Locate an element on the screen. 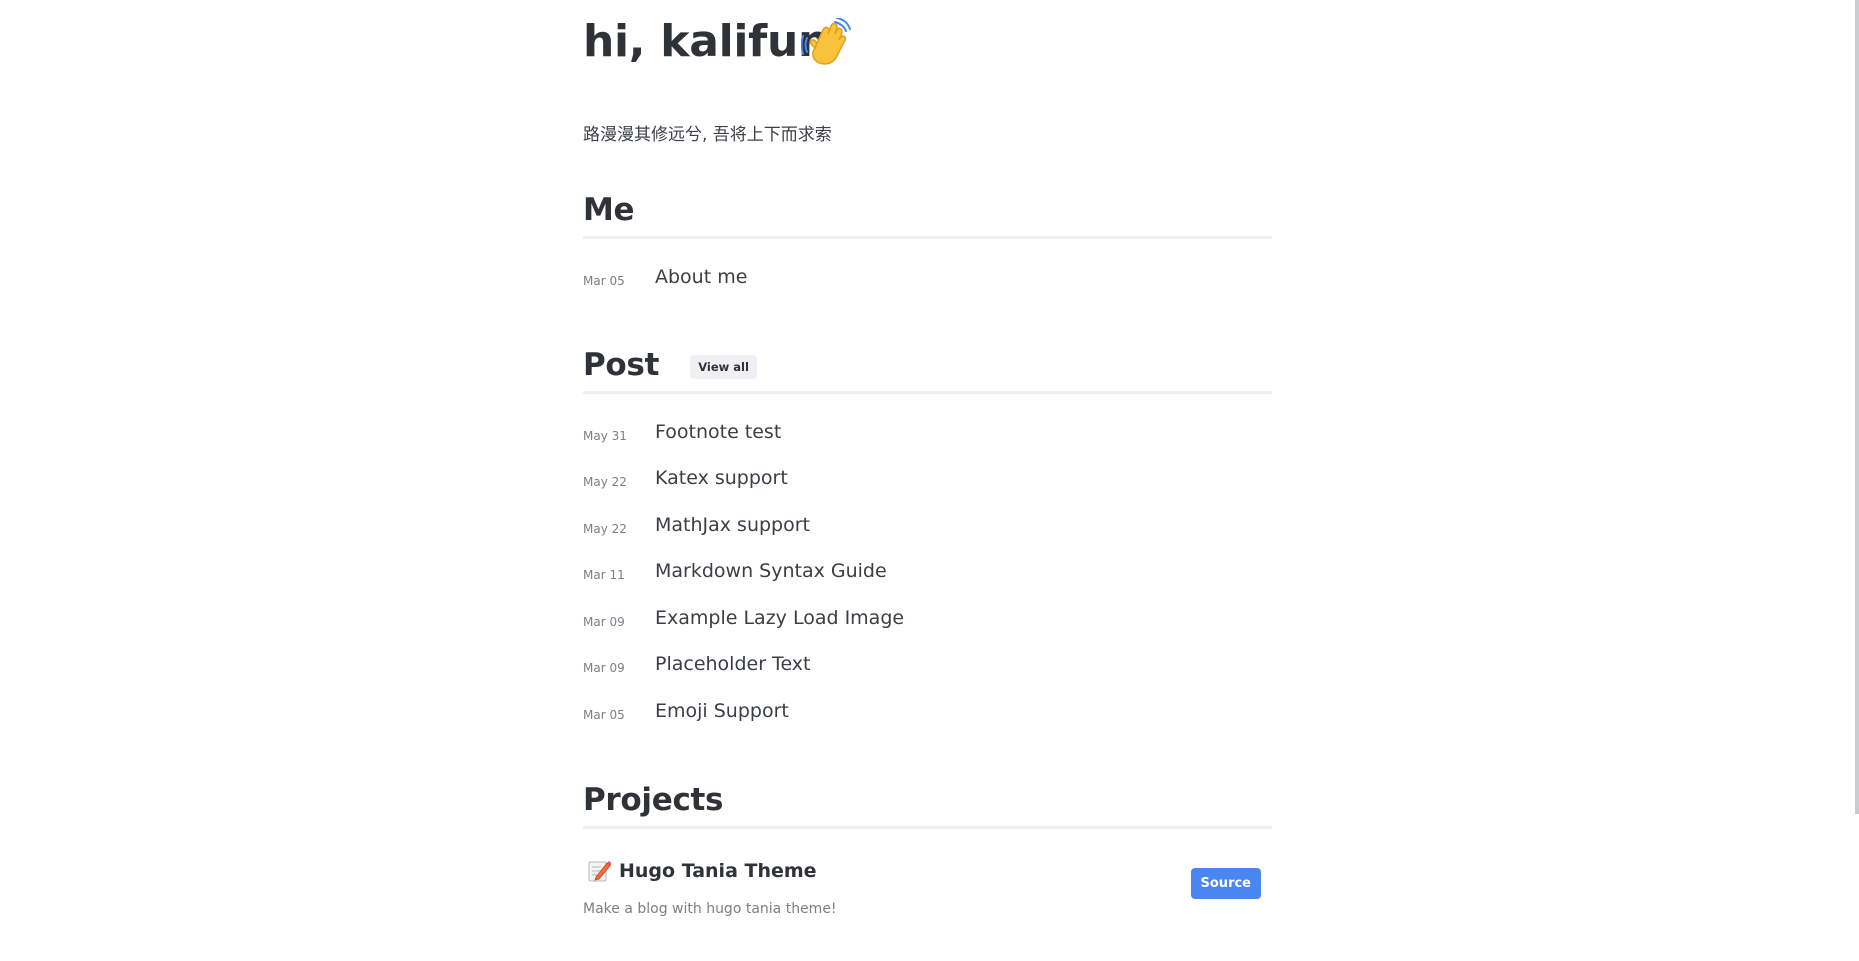  item-title-link: Footnote test is located at coordinates (718, 432).